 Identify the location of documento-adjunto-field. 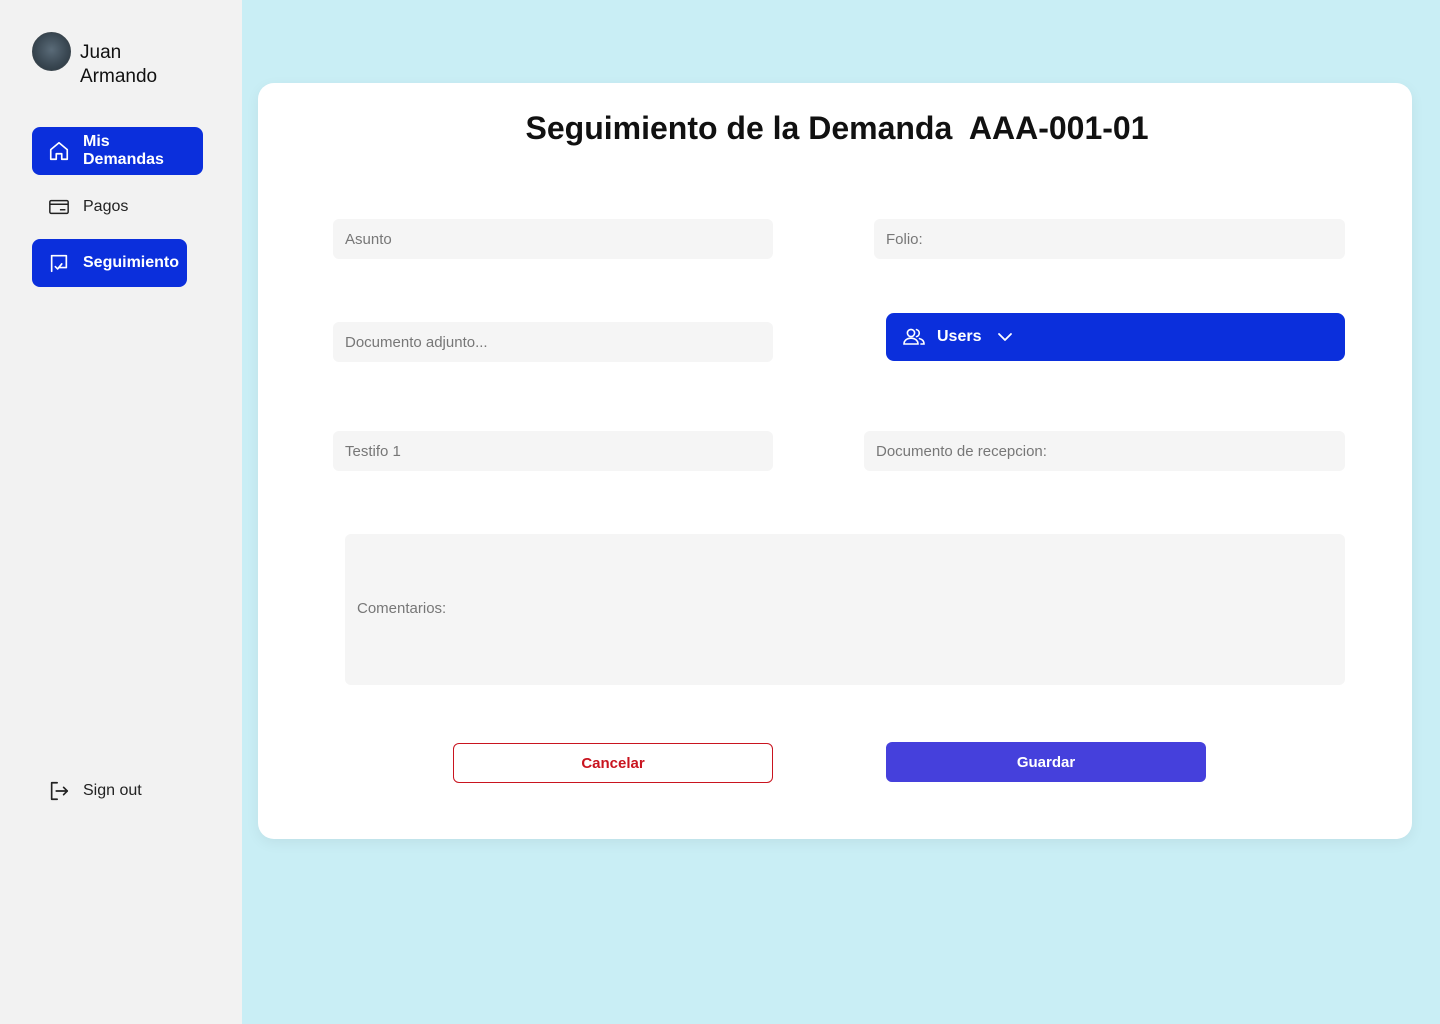
(553, 342).